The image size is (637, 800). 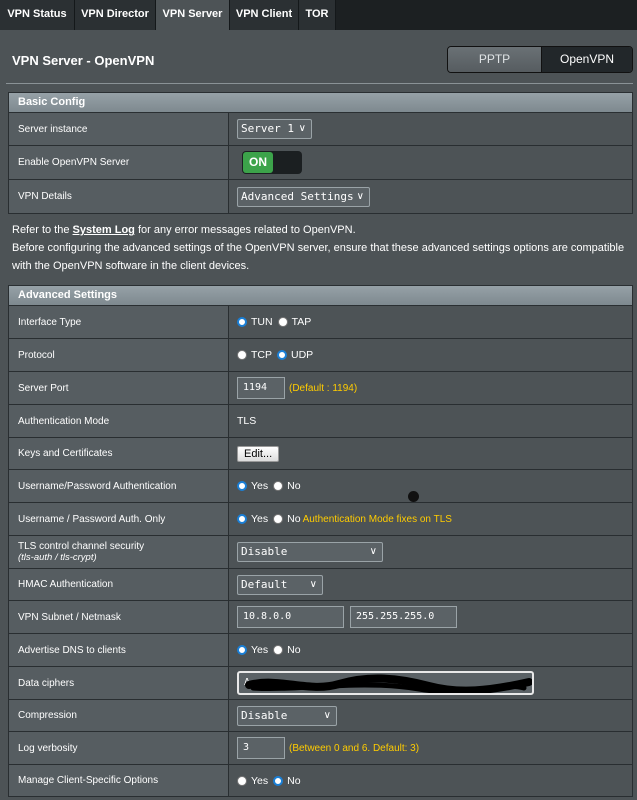 What do you see at coordinates (119, 162) in the screenshot?
I see `enable-server-label: Enable OpenVPN Server` at bounding box center [119, 162].